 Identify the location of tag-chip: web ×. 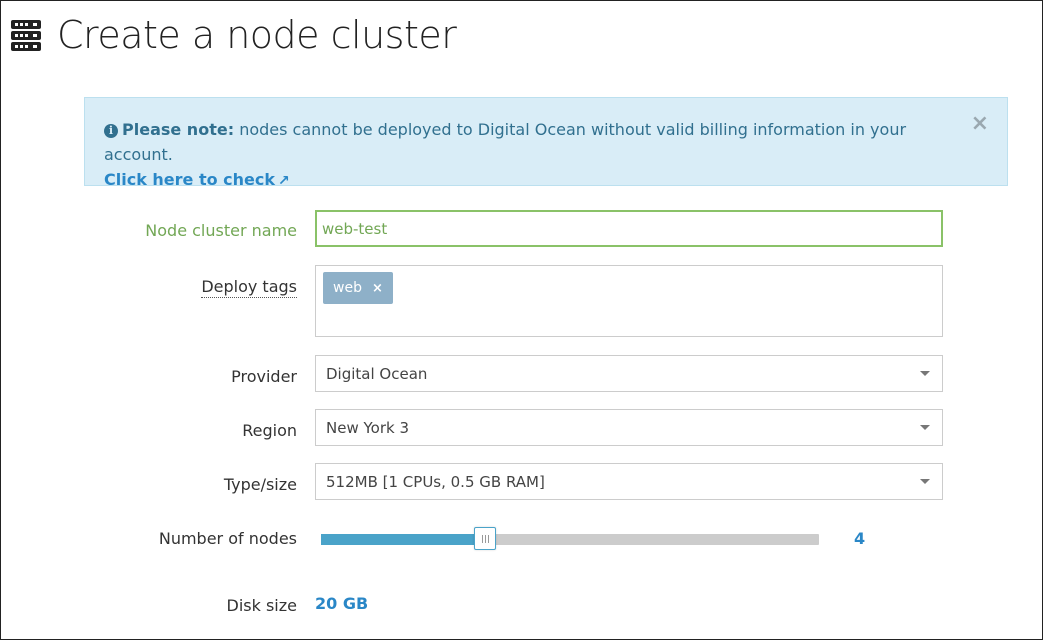
(358, 288).